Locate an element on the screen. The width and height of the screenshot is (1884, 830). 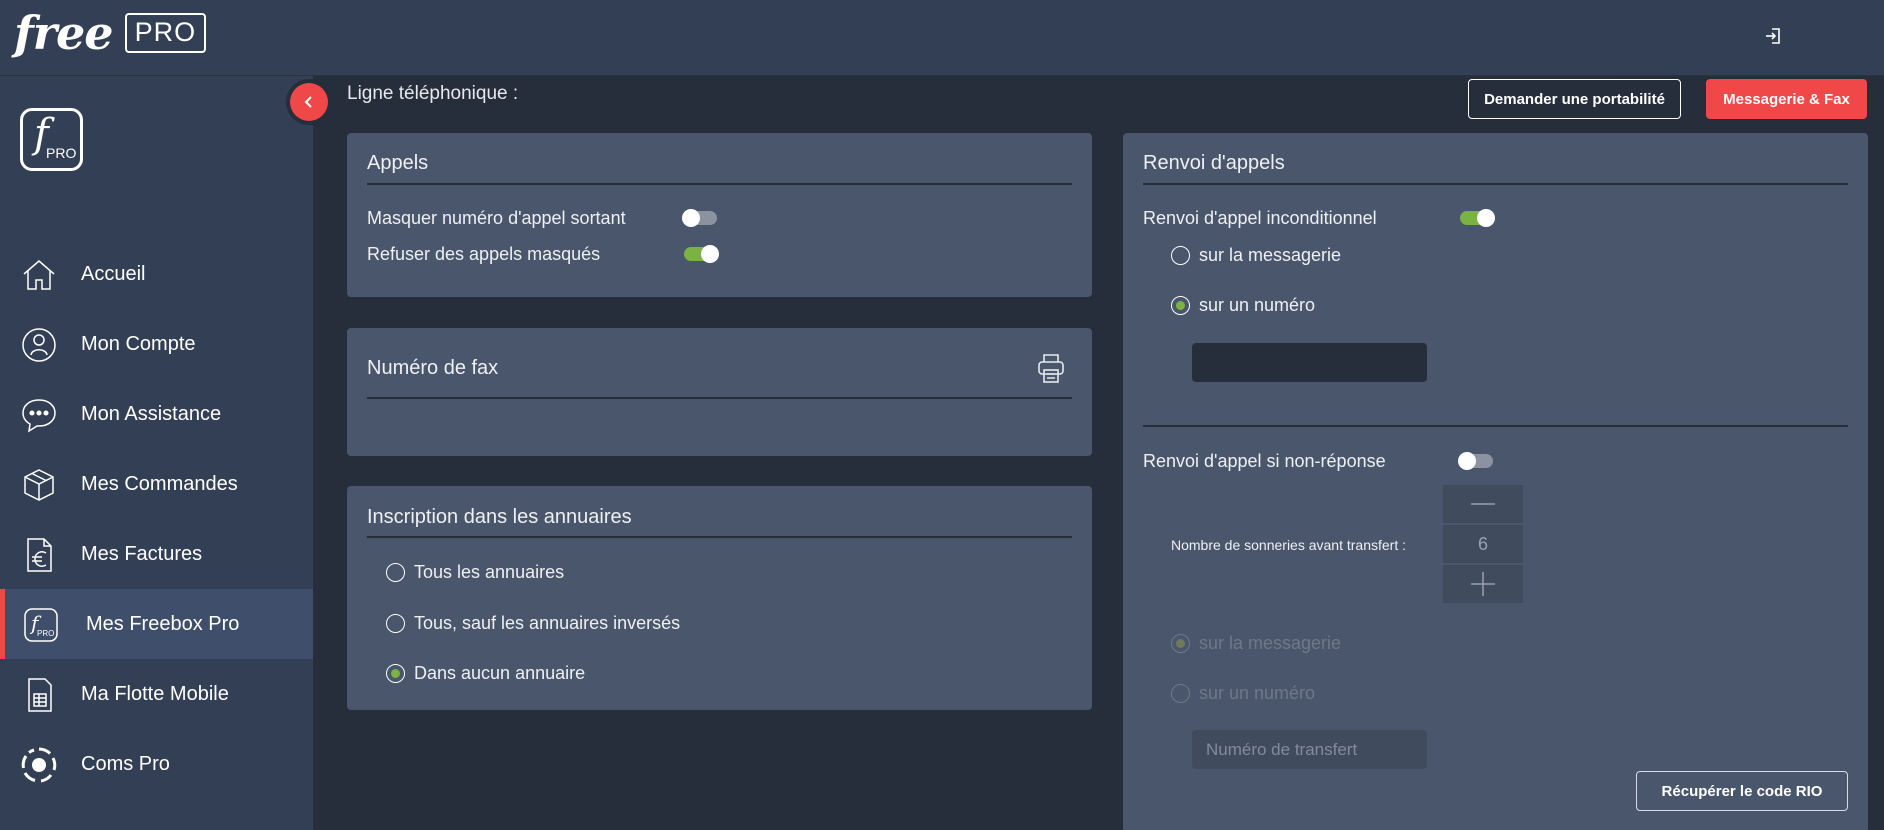
home-icon is located at coordinates (39, 275).